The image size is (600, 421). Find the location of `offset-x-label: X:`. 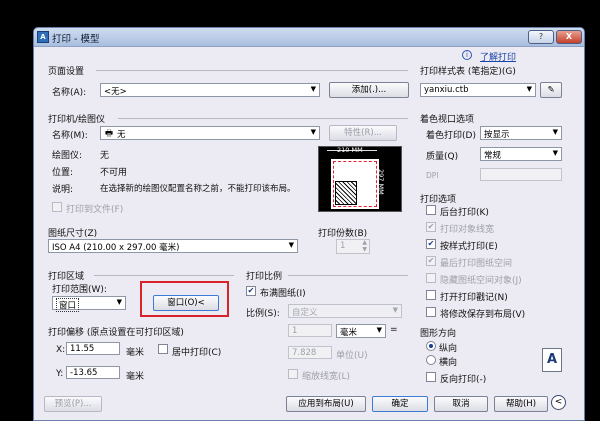

offset-x-label: X: is located at coordinates (61, 350).